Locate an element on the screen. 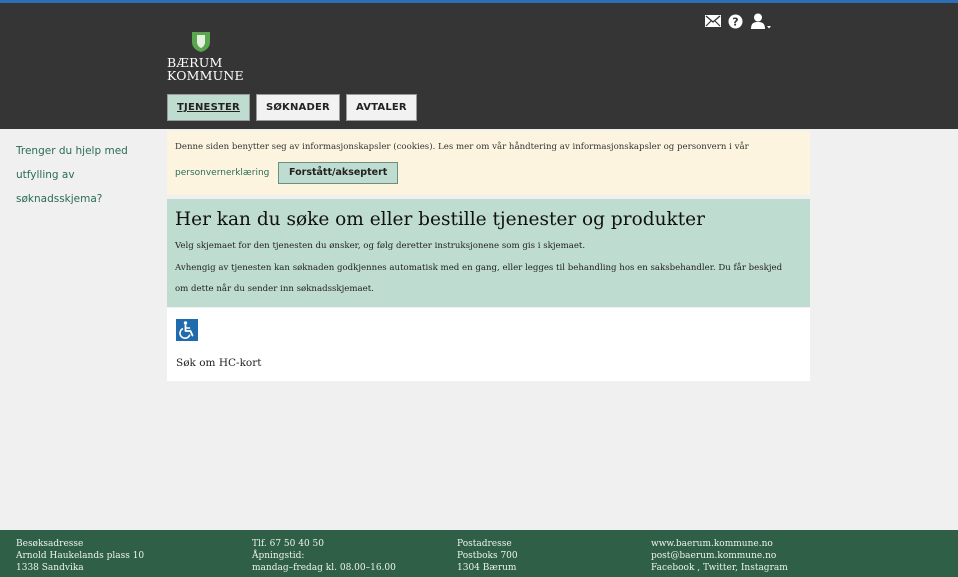  footer-email-link: post@baerum.kommune.no is located at coordinates (719, 556).